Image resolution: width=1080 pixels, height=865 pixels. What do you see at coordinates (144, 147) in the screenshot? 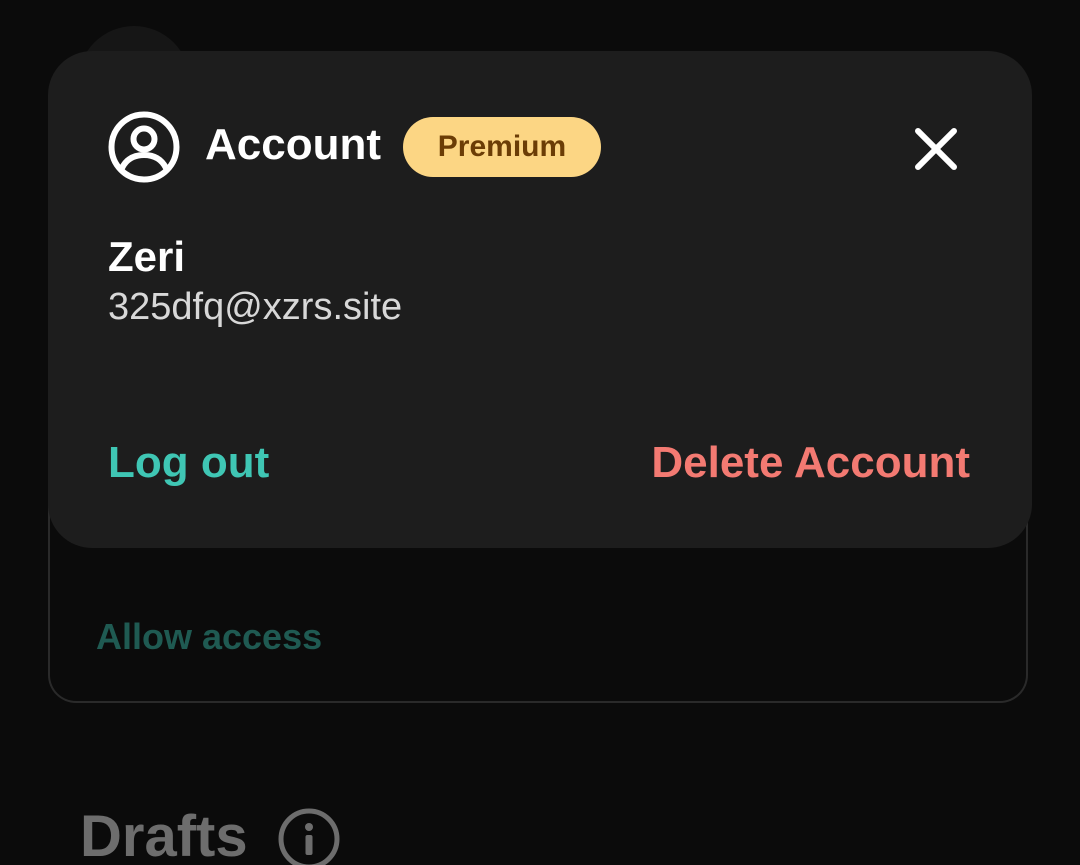
I see `account-circle-icon` at bounding box center [144, 147].